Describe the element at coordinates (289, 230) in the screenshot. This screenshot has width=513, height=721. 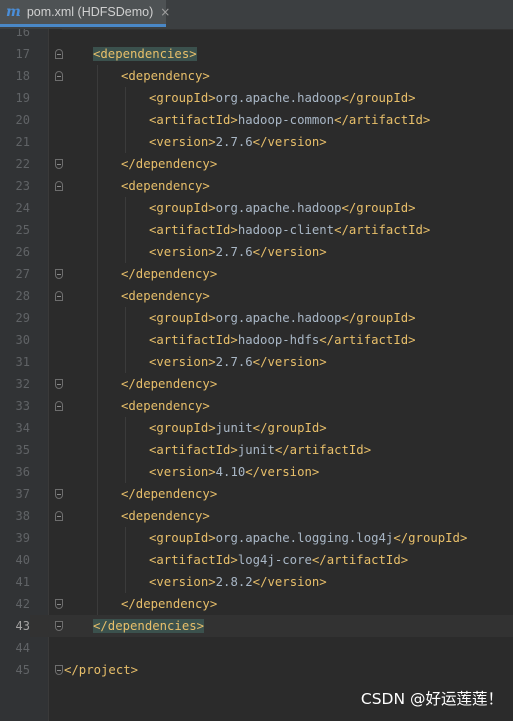
I see `code-text: <artifactId>hadoop-client</artifactId>` at that location.